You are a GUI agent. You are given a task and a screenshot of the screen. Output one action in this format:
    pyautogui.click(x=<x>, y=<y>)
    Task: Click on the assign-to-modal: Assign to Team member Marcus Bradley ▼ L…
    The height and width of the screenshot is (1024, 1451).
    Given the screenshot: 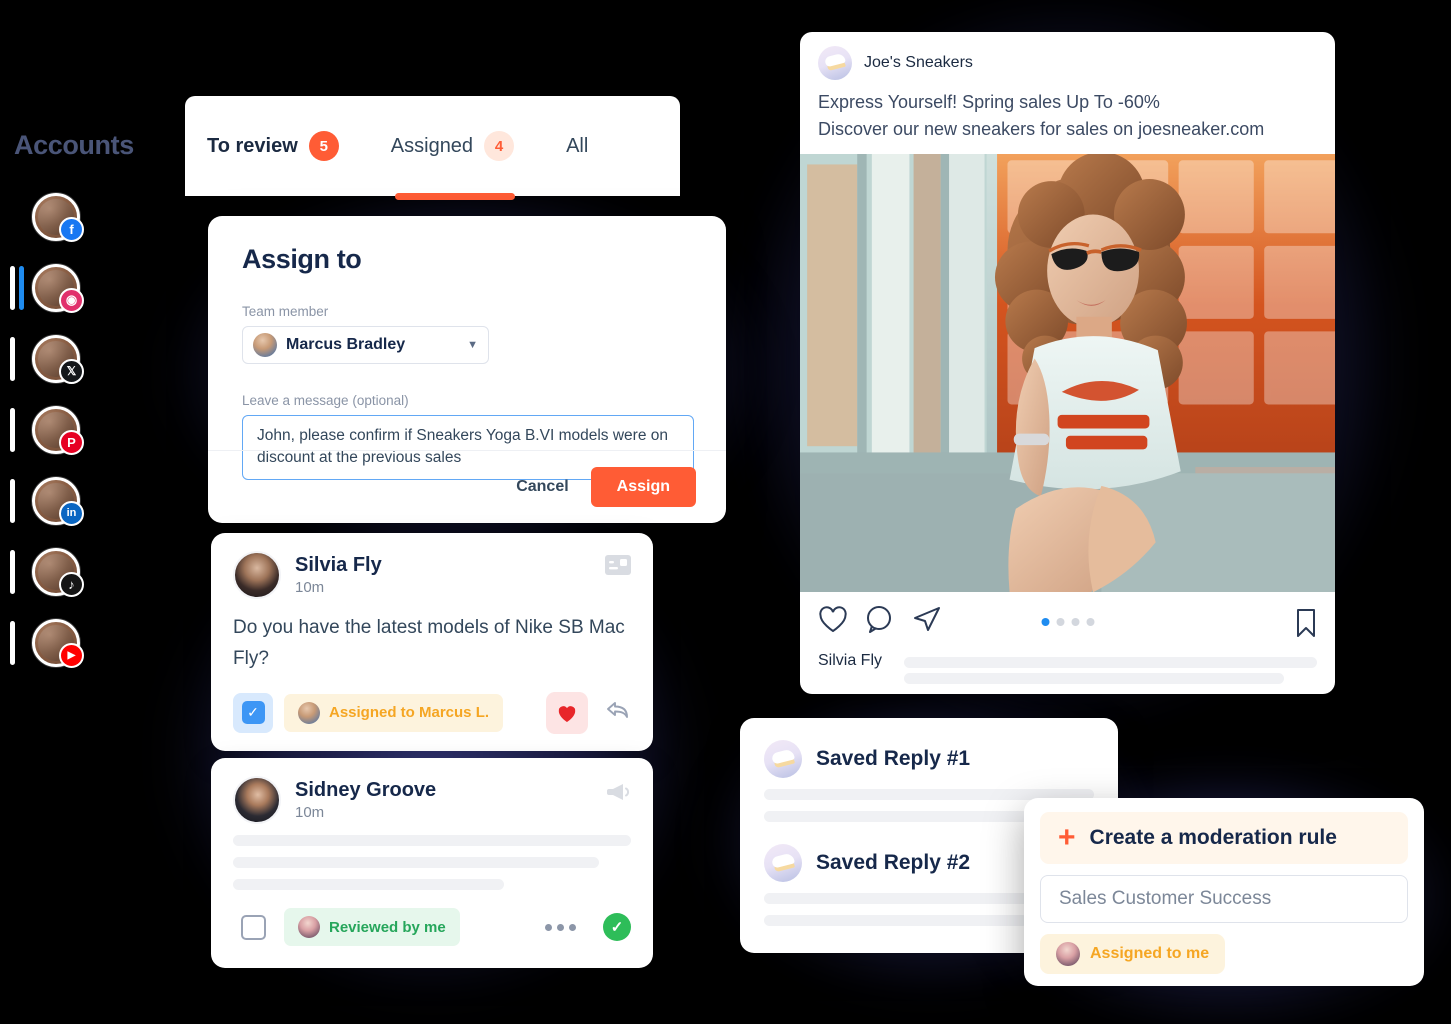 What is the action you would take?
    pyautogui.click(x=467, y=369)
    